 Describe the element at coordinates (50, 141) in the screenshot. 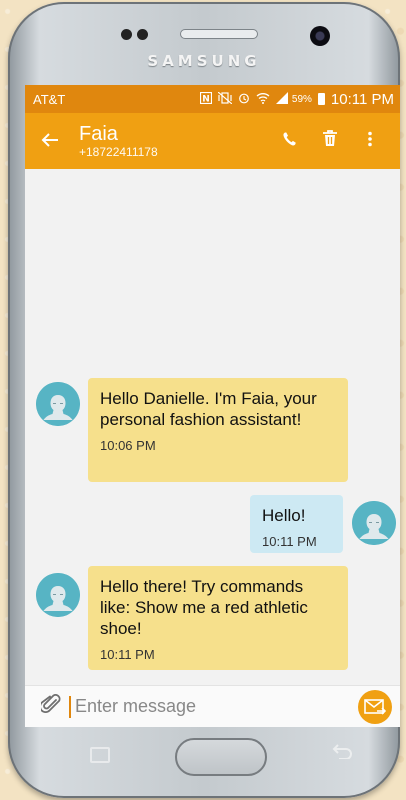

I see `back-arrow-icon` at that location.